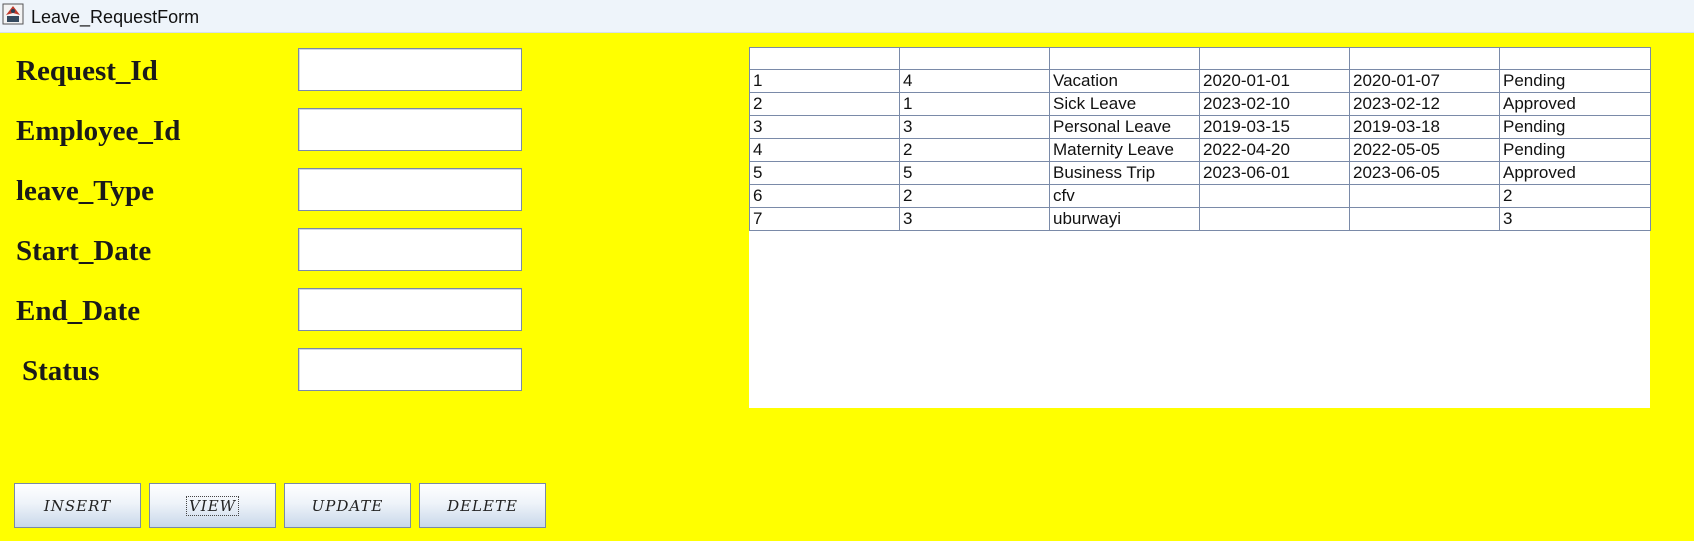 The image size is (1694, 541). What do you see at coordinates (1424, 81) in the screenshot?
I see `table-cell: 2020-01-07` at bounding box center [1424, 81].